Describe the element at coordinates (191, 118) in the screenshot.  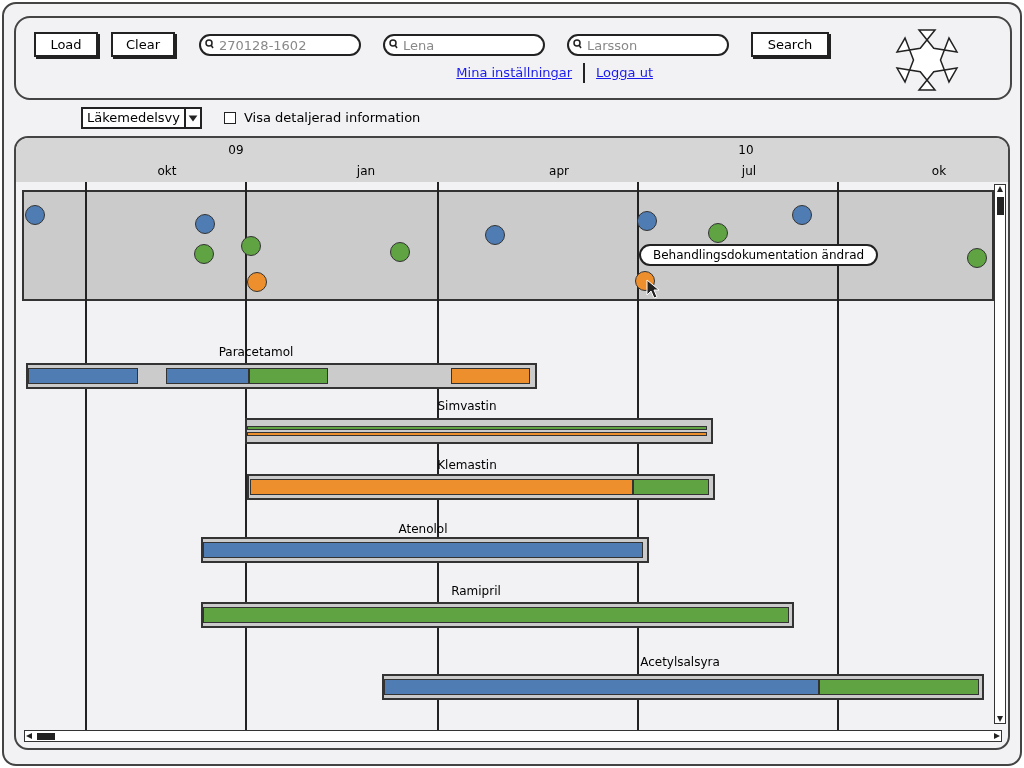
I see `dropdown-arrow-icon` at that location.